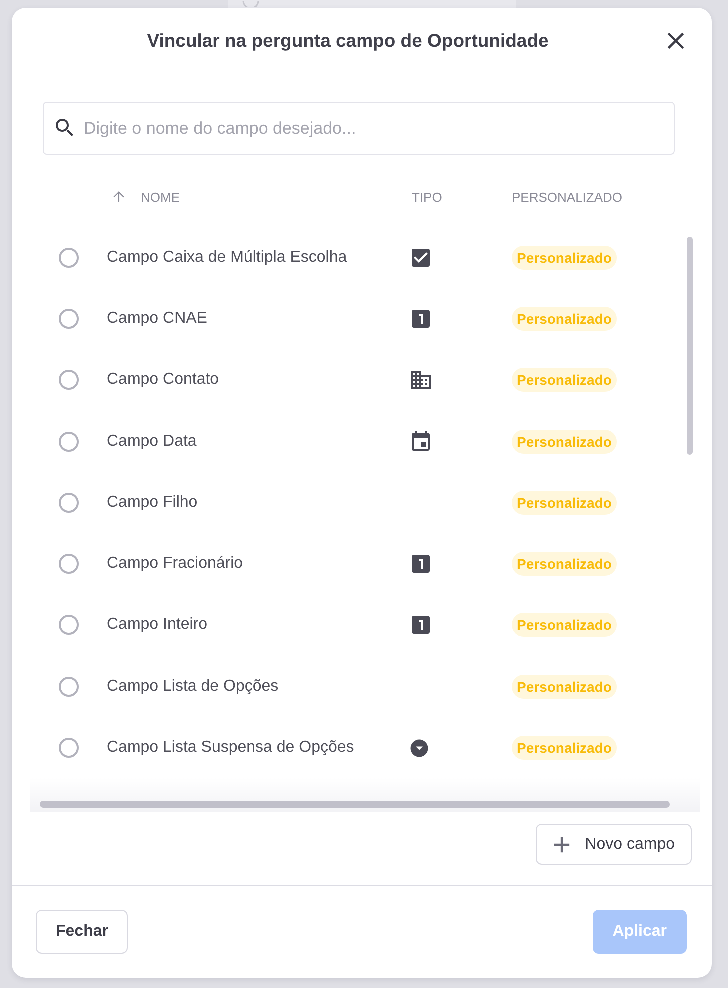 The height and width of the screenshot is (988, 728). Describe the element at coordinates (231, 748) in the screenshot. I see `field-name: Campo Lista Suspensa de Opções` at that location.